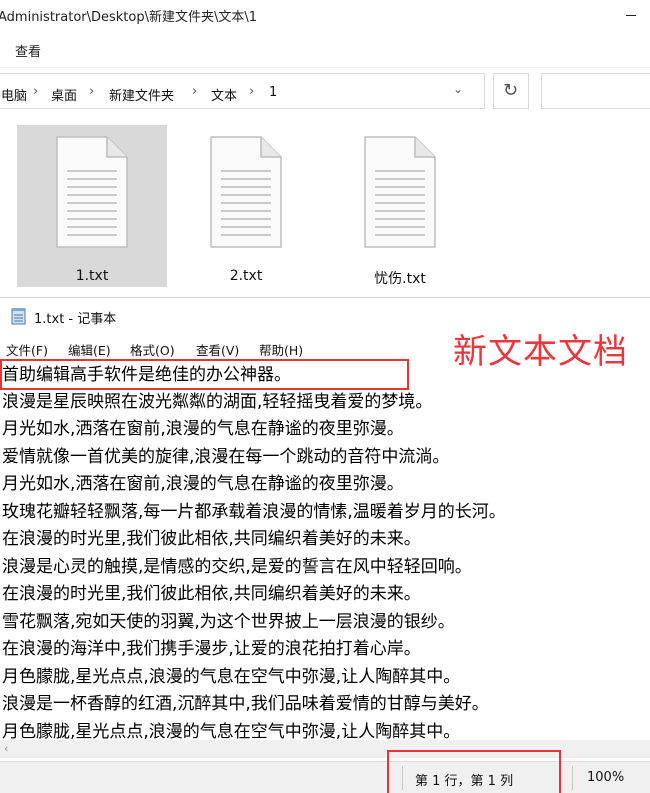 This screenshot has width=650, height=793. I want to click on text-line: 首助编辑高手软件是绝佳的办公神器。, so click(146, 375).